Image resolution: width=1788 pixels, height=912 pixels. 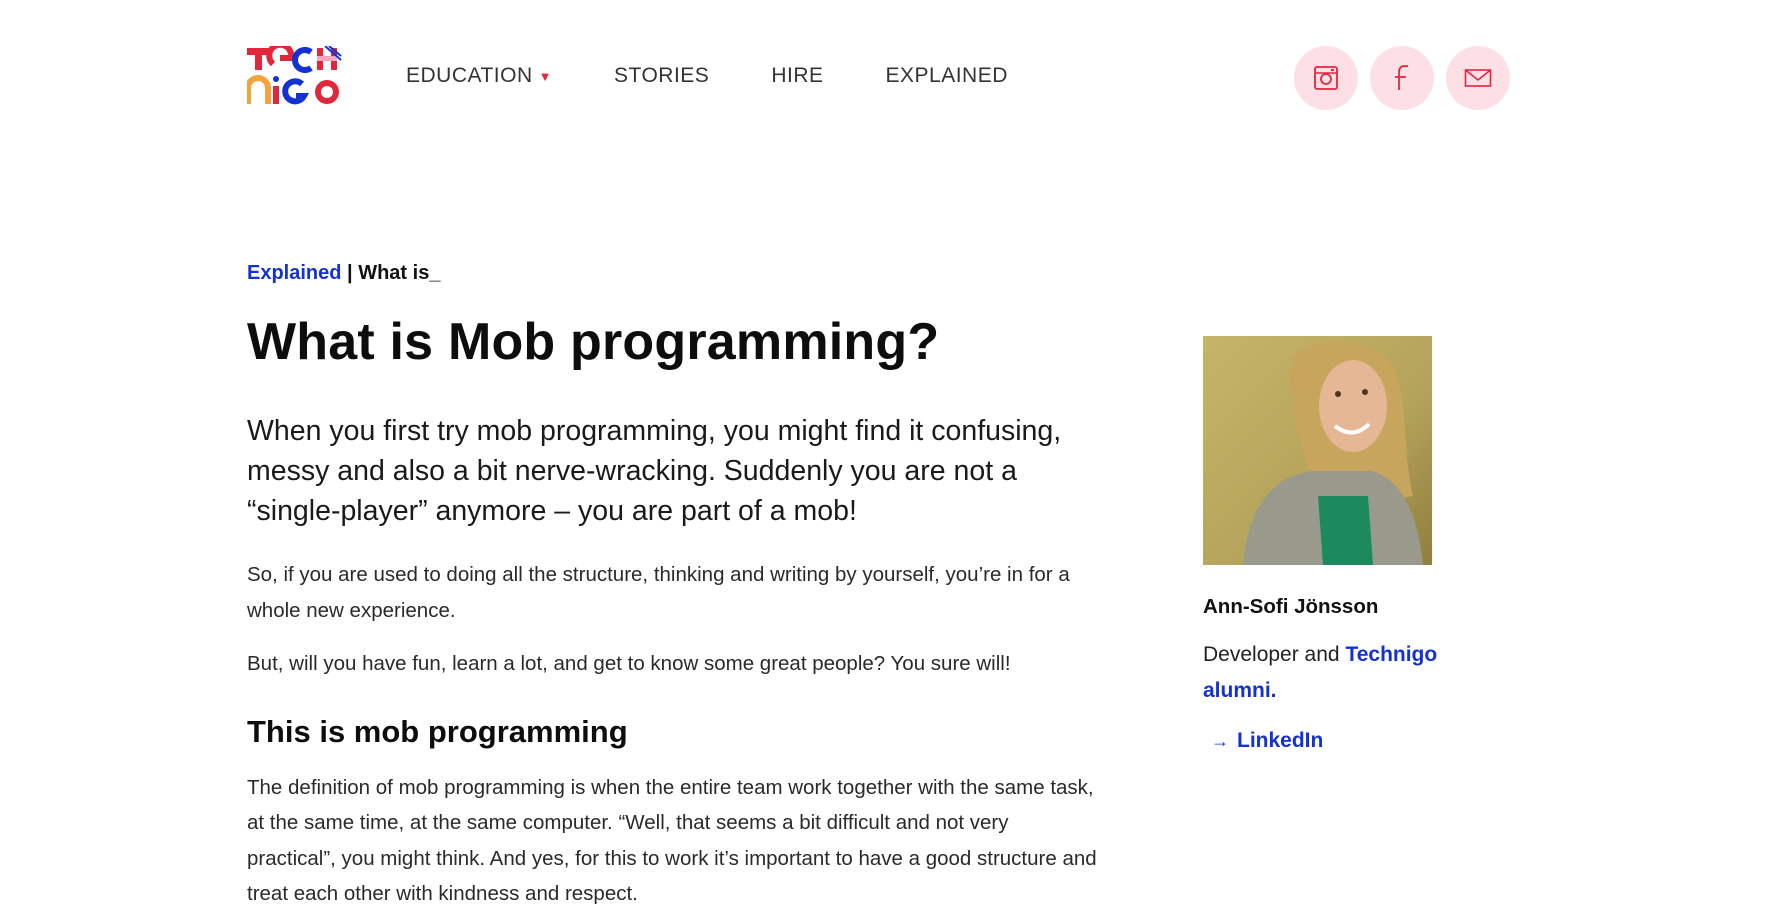 What do you see at coordinates (1333, 673) in the screenshot?
I see `author-role: Developer and Technigo alumni.` at bounding box center [1333, 673].